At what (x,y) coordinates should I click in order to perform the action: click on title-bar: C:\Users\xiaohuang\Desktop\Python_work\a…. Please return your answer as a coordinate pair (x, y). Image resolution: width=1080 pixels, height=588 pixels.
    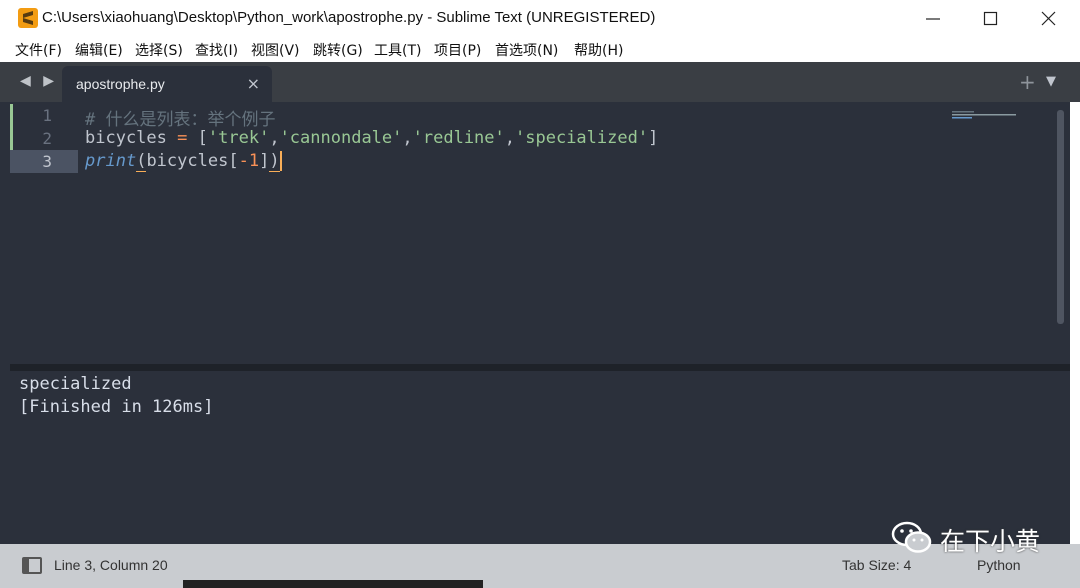
    Looking at the image, I should click on (540, 18).